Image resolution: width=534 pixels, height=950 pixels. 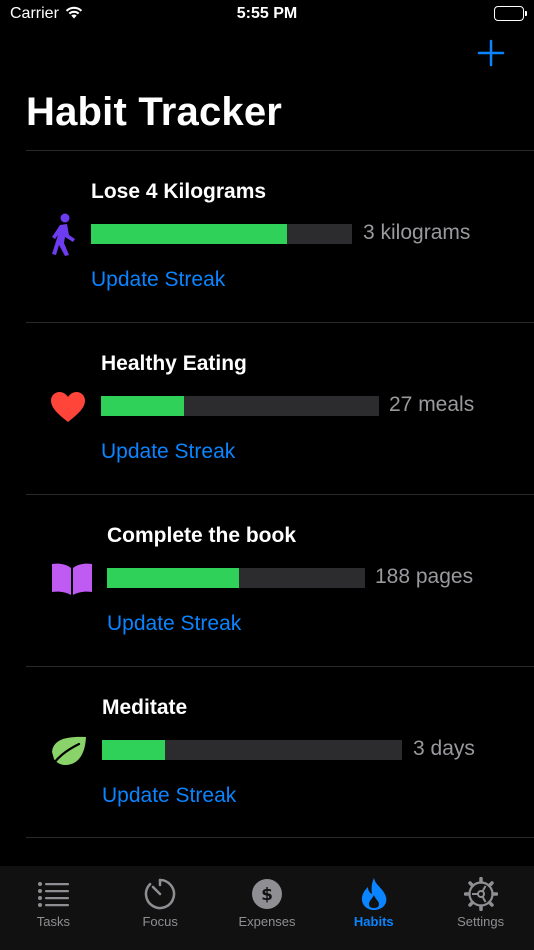 I want to click on progress-value: 3 kilograms, so click(x=417, y=232).